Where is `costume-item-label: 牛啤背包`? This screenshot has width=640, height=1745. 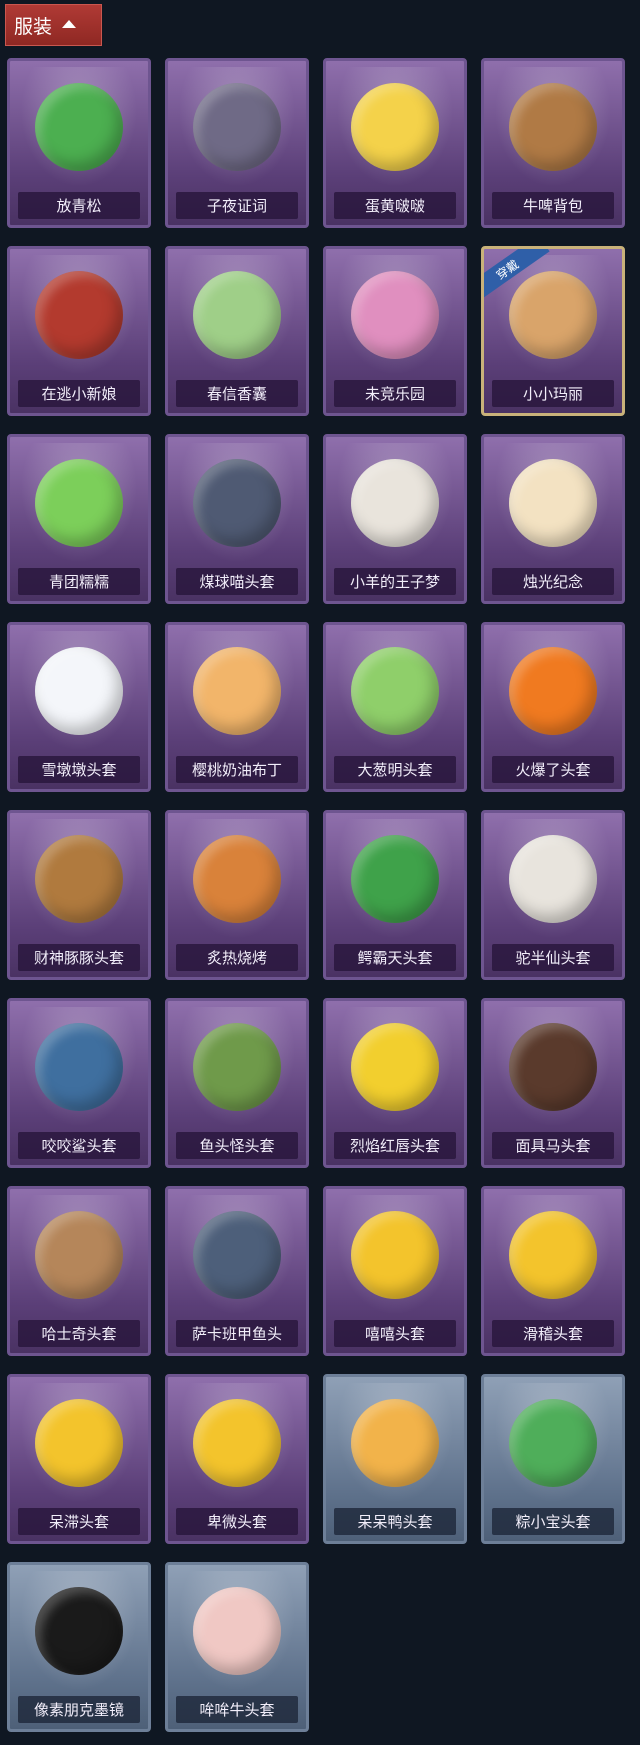 costume-item-label: 牛啤背包 is located at coordinates (553, 205).